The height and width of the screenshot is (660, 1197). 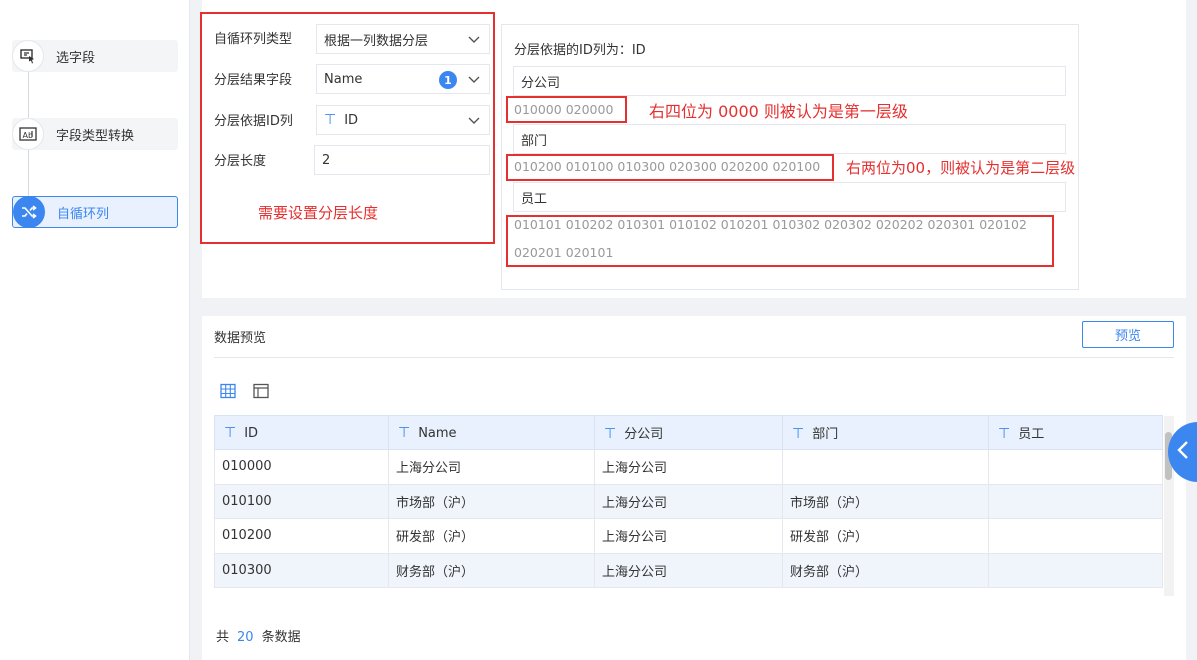 I want to click on column-label: 员工, so click(x=1031, y=434).